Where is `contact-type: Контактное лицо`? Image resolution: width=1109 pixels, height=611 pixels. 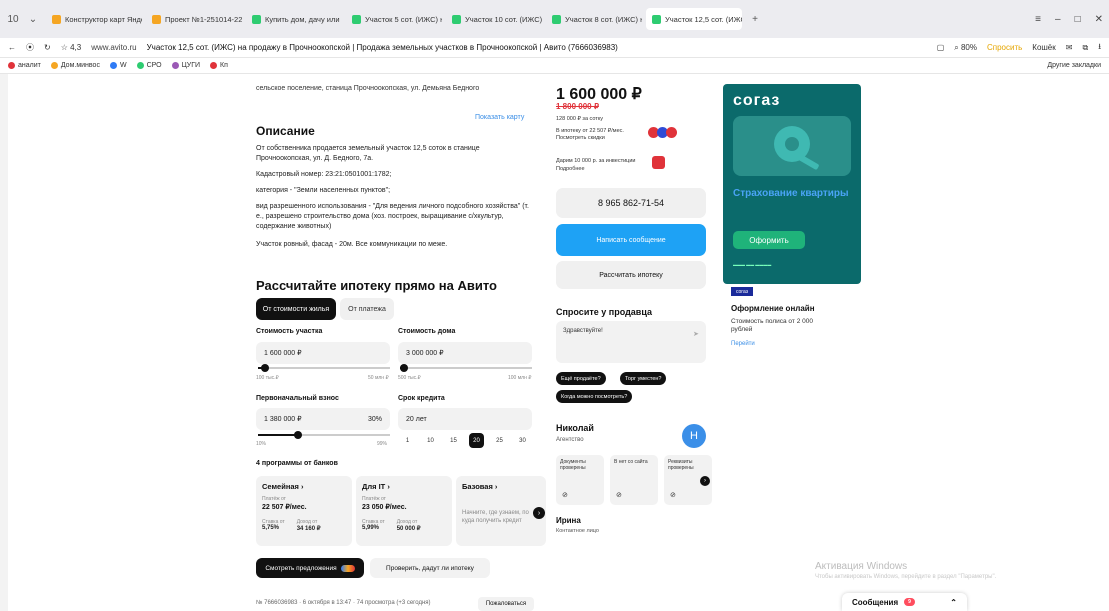
contact-type: Контактное лицо is located at coordinates (577, 531).